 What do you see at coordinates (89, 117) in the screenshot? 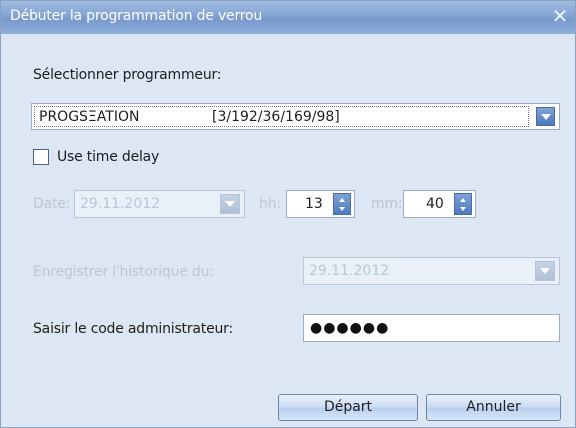
I see `programmer-name: PROGSΞATION` at bounding box center [89, 117].